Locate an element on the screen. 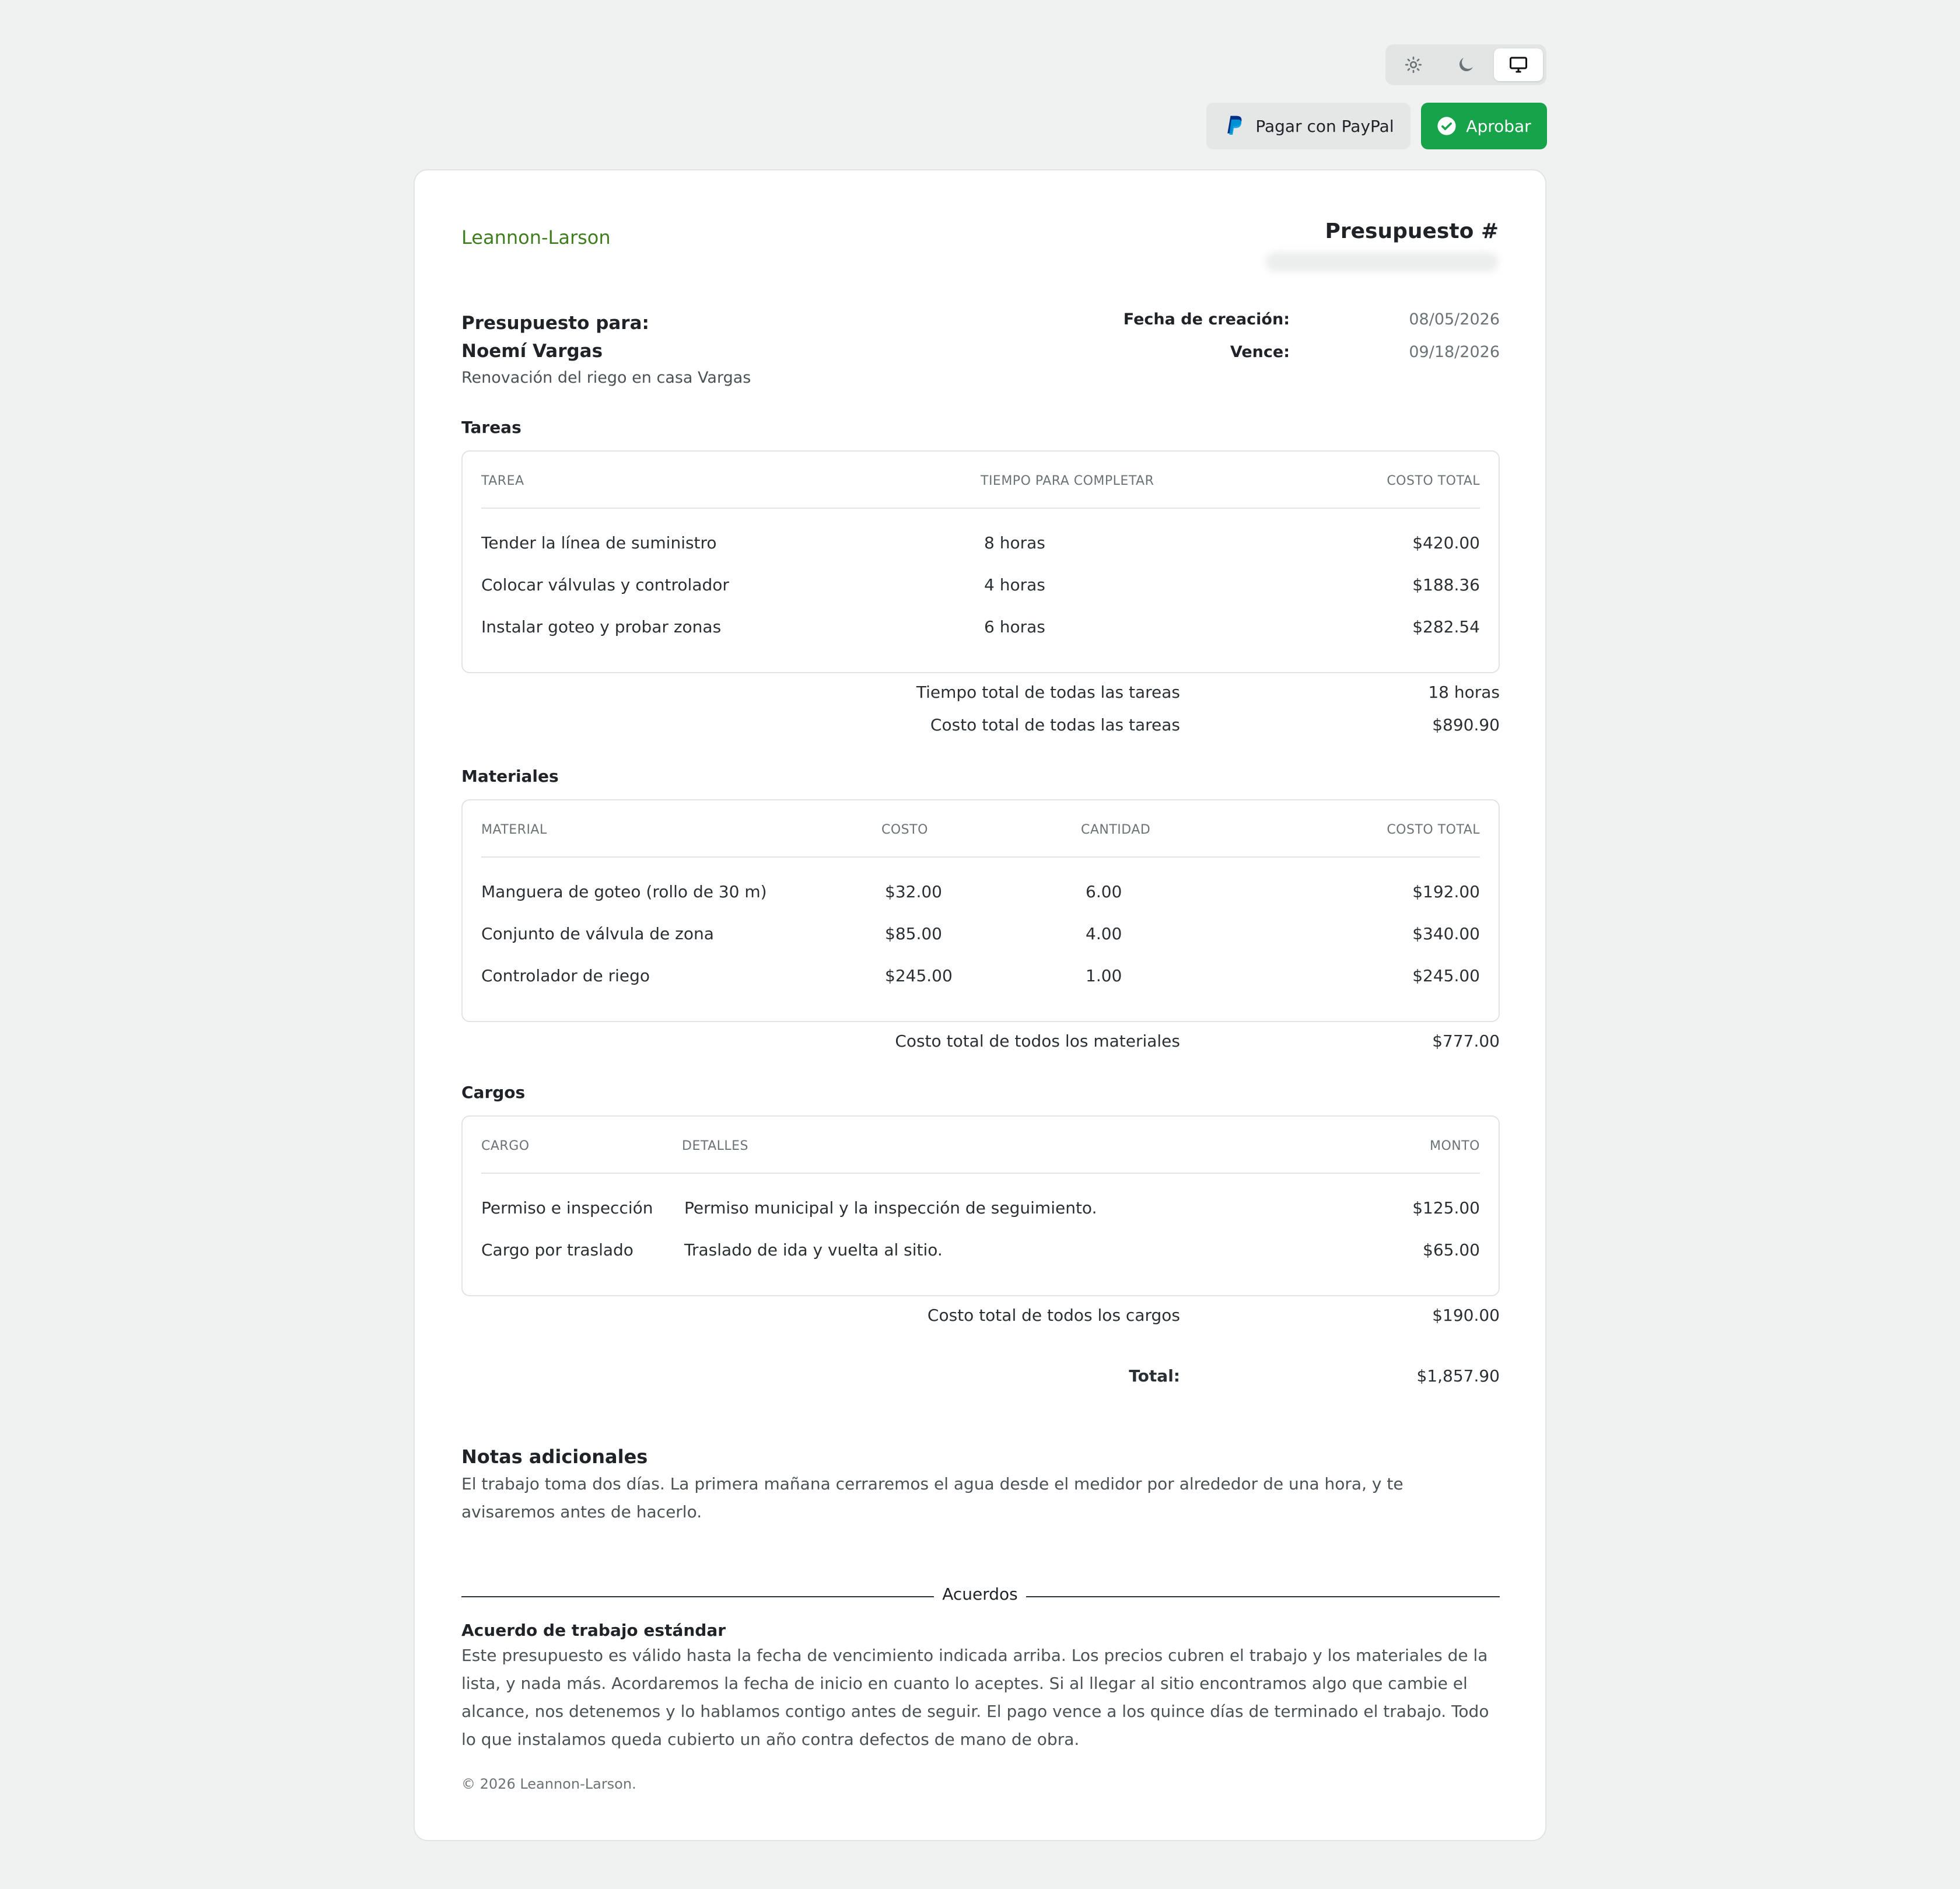 This screenshot has height=1889, width=1960. project-name: Renovación del riego en casa Vargas is located at coordinates (606, 378).